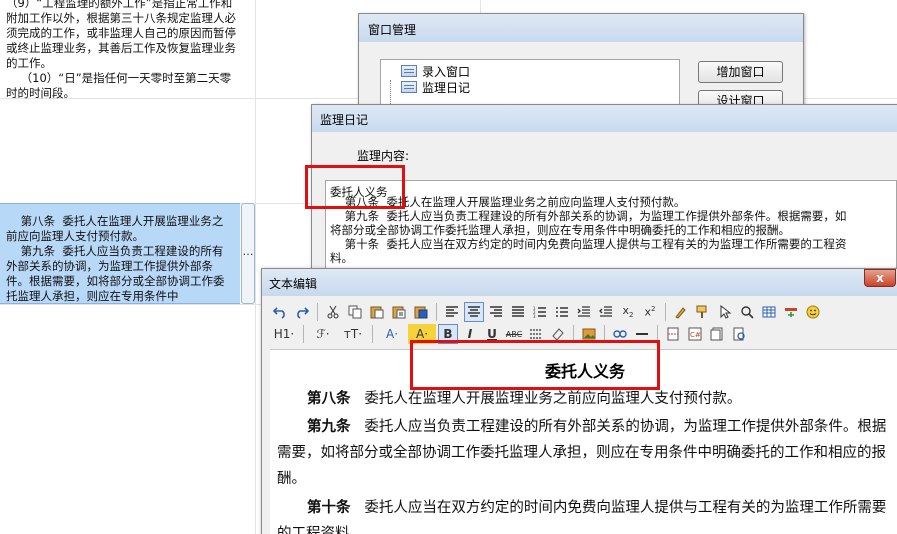 The height and width of the screenshot is (534, 897). What do you see at coordinates (739, 334) in the screenshot?
I see `preview-icon` at bounding box center [739, 334].